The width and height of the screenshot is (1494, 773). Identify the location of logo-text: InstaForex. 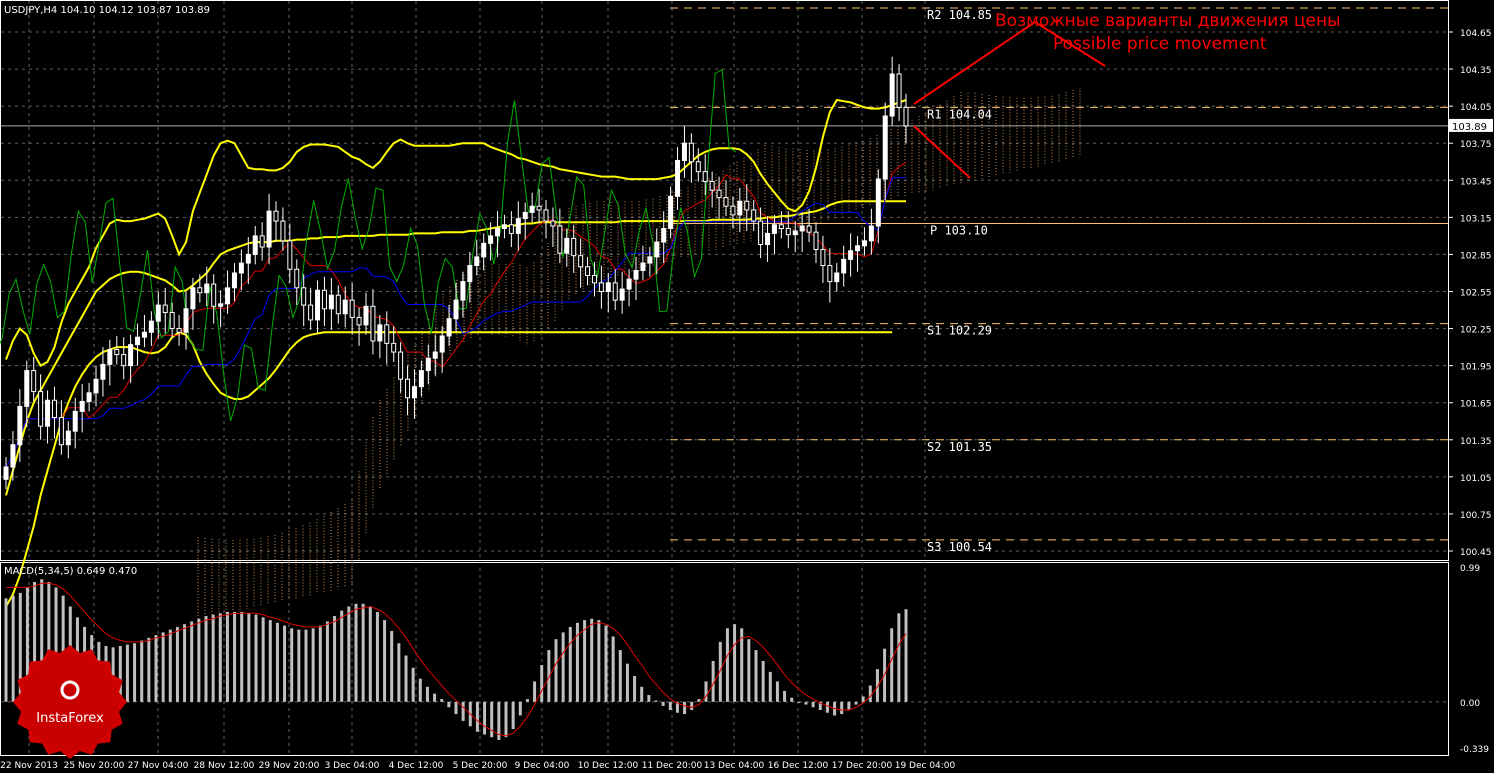
(70, 718).